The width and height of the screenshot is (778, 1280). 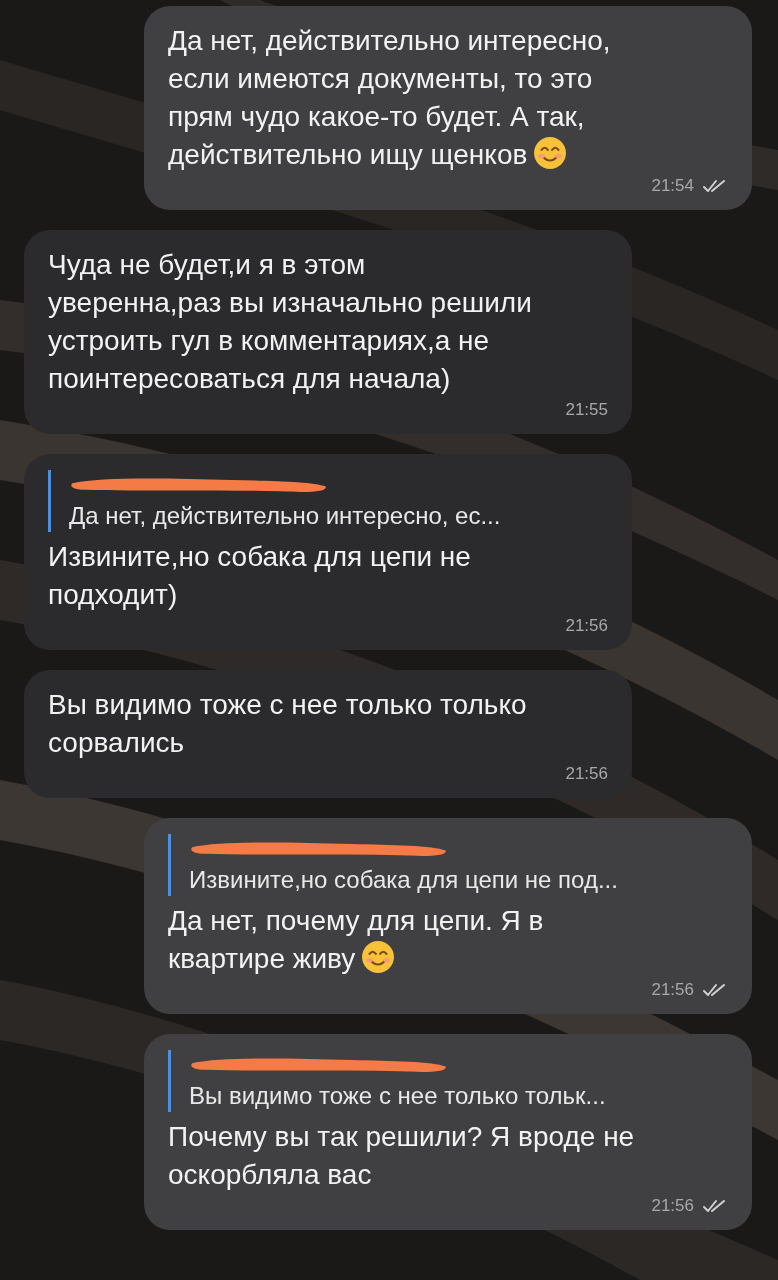 What do you see at coordinates (290, 322) in the screenshot?
I see `message-text: Чуда не будет,и я в этом уверенна,раз вы изначально решили устроить гул в комментариях,а не поинтересоваться для начала)` at bounding box center [290, 322].